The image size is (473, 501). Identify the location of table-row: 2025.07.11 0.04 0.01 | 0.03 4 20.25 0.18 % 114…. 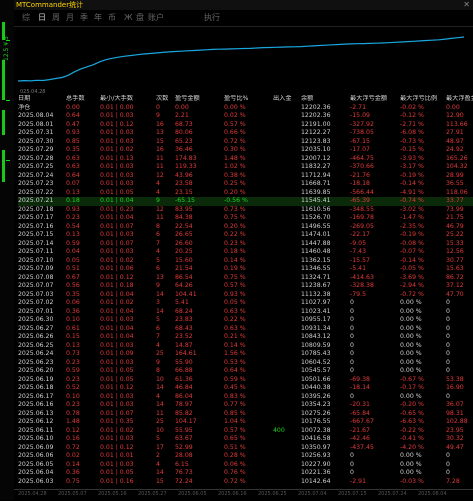
(245, 252).